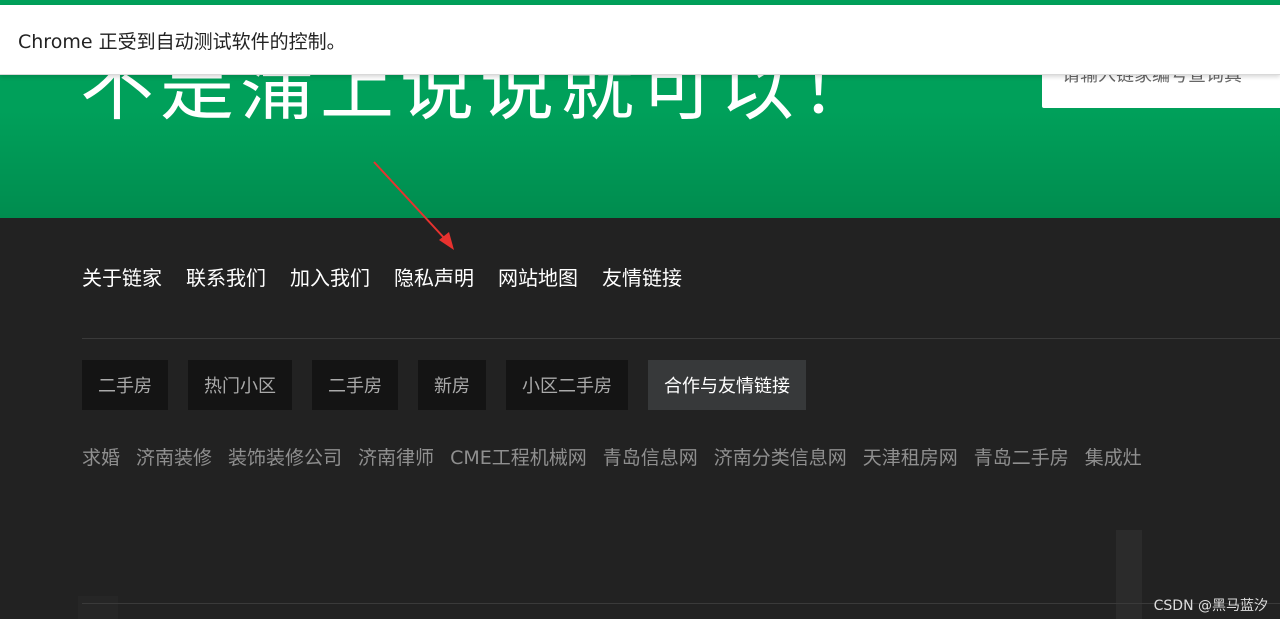 Image resolution: width=1280 pixels, height=619 pixels. Describe the element at coordinates (240, 385) in the screenshot. I see `tab-hot-communities: 热门小区` at that location.